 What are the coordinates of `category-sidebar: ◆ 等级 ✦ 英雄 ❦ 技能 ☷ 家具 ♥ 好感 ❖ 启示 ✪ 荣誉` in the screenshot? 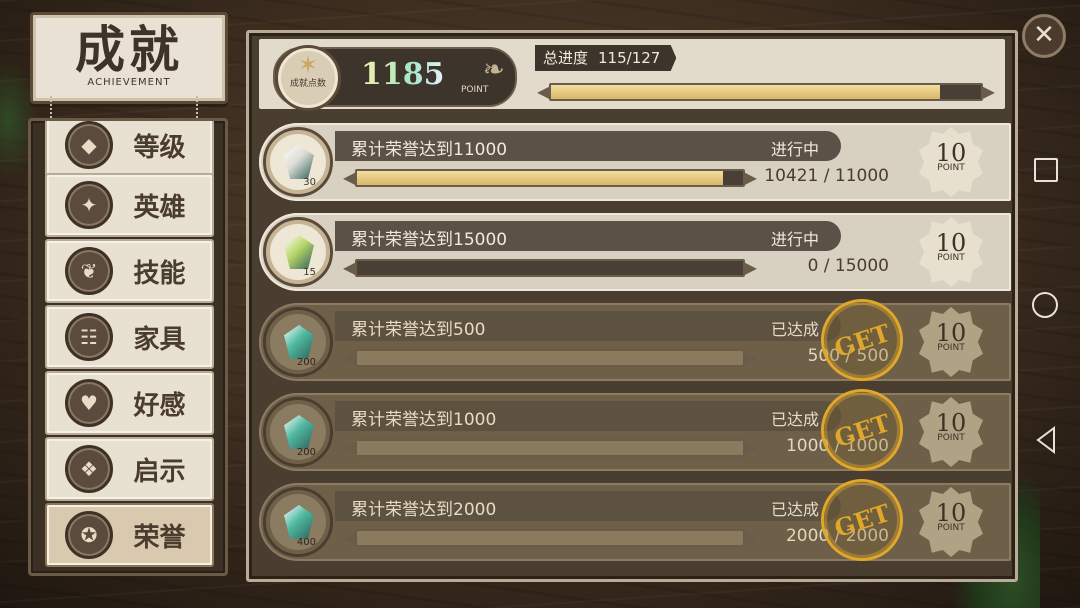 It's located at (128, 347).